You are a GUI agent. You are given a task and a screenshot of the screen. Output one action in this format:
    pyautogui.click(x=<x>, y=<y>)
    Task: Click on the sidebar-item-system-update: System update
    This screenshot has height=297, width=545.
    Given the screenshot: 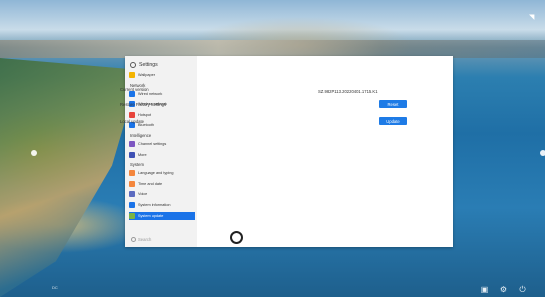 What is the action you would take?
    pyautogui.click(x=162, y=215)
    